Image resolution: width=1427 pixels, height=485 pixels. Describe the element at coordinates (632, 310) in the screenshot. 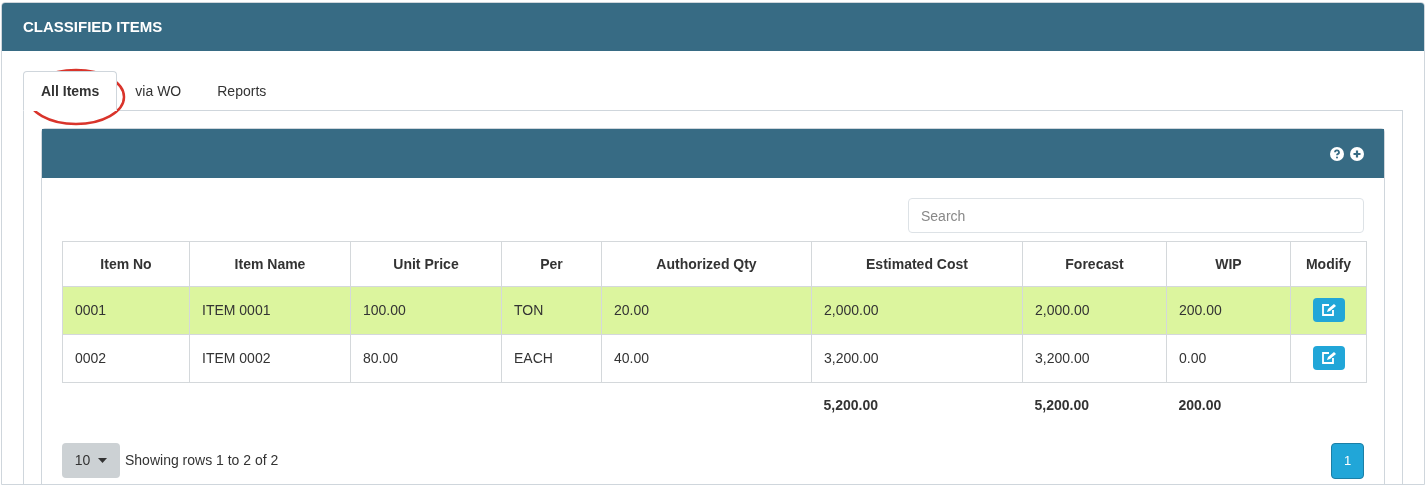

I see `table-cell: 20.00` at that location.